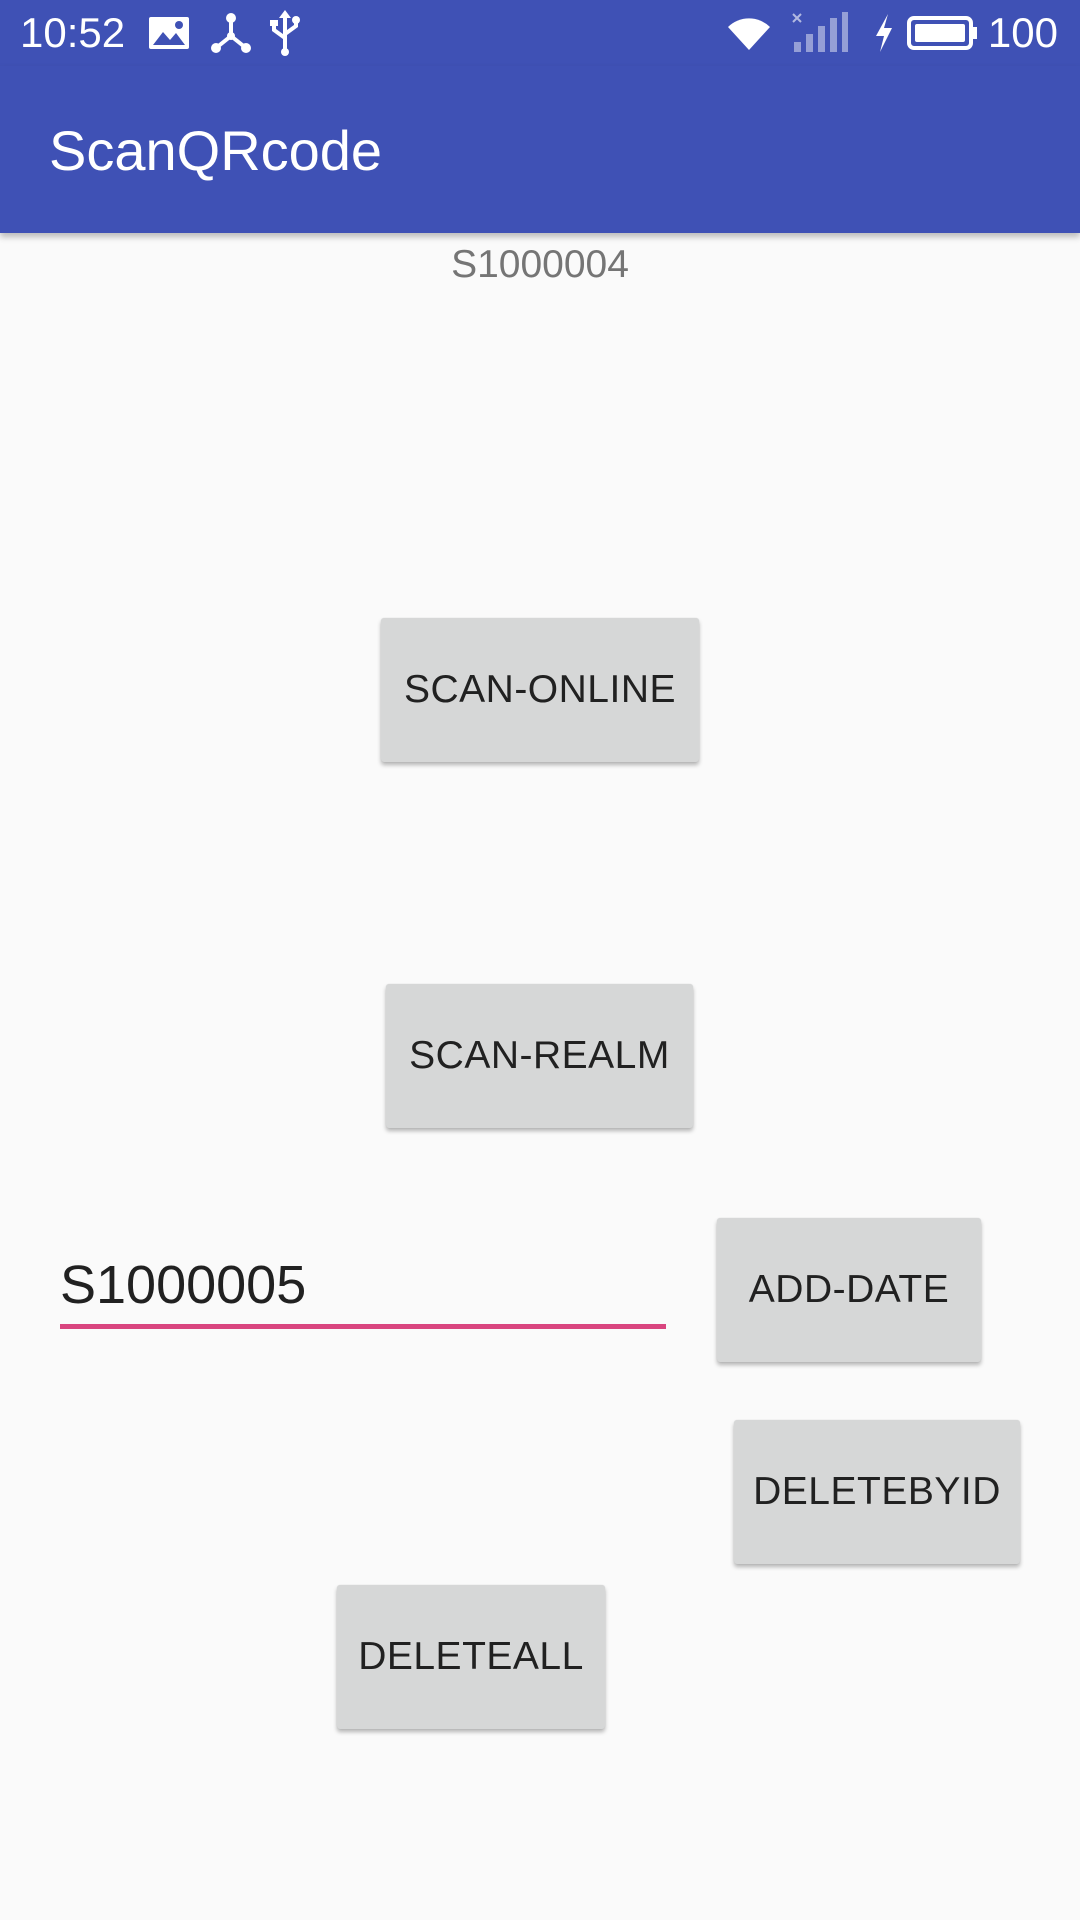  What do you see at coordinates (471, 1657) in the screenshot?
I see `delete-all-button: DELETEALL` at bounding box center [471, 1657].